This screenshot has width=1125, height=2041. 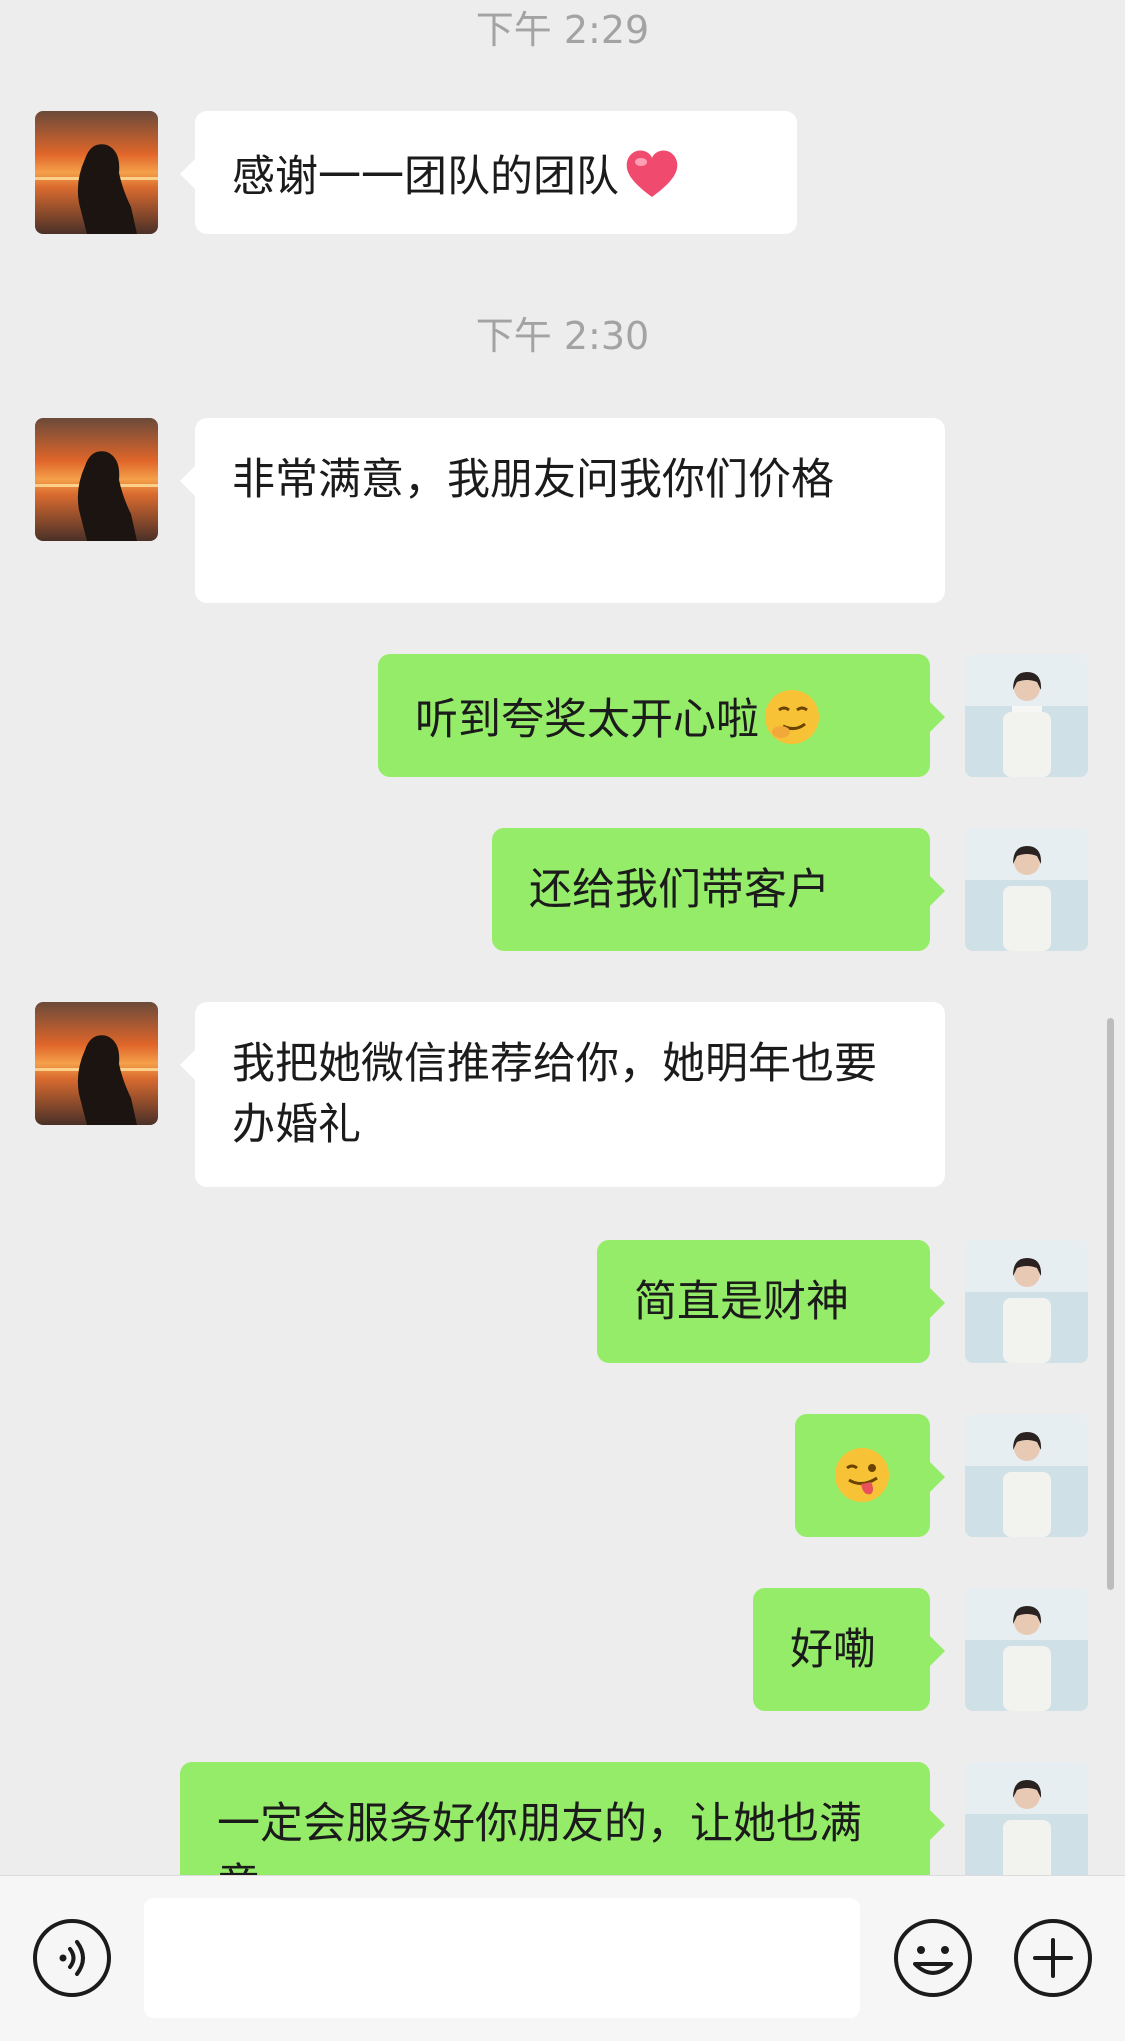 What do you see at coordinates (554, 1094) in the screenshot?
I see `message-text: 我把她微信推荐给你，她明年也要办婚礼` at bounding box center [554, 1094].